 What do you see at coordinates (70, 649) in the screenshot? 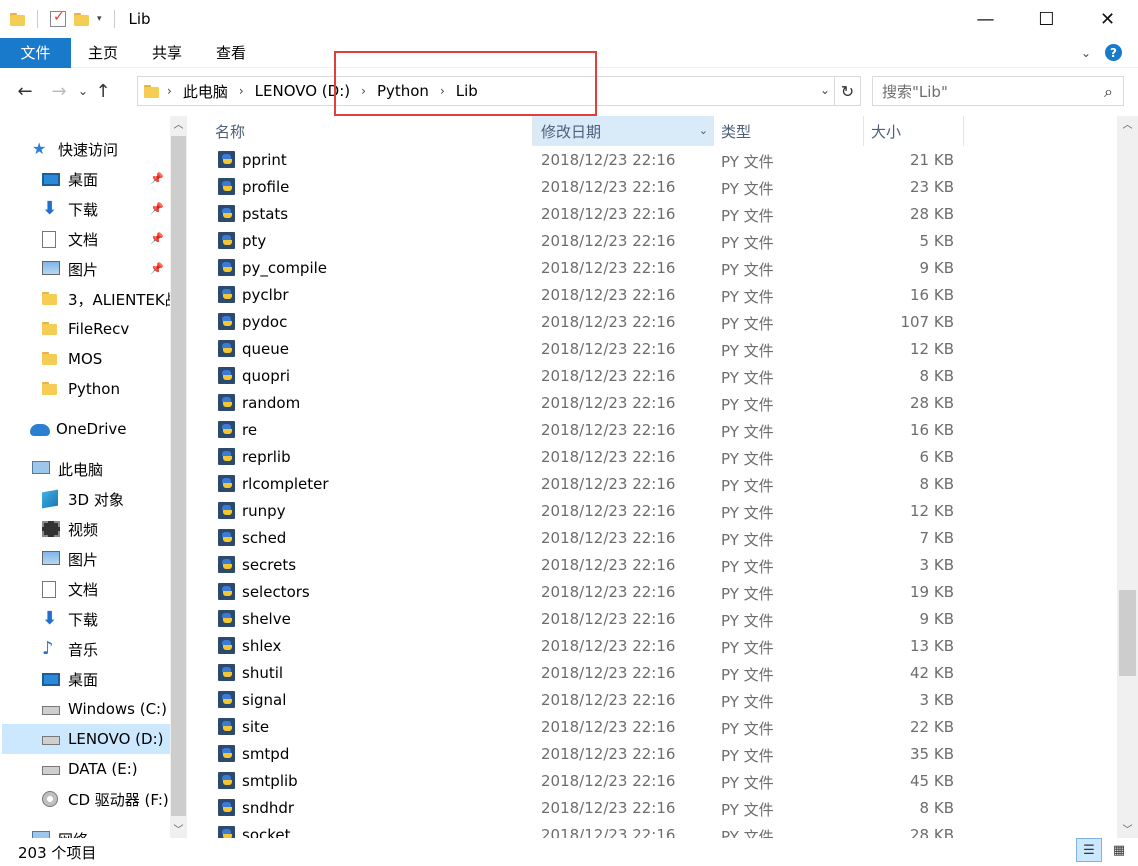
I see `nav-item-music: ♪ 音乐` at bounding box center [70, 649].